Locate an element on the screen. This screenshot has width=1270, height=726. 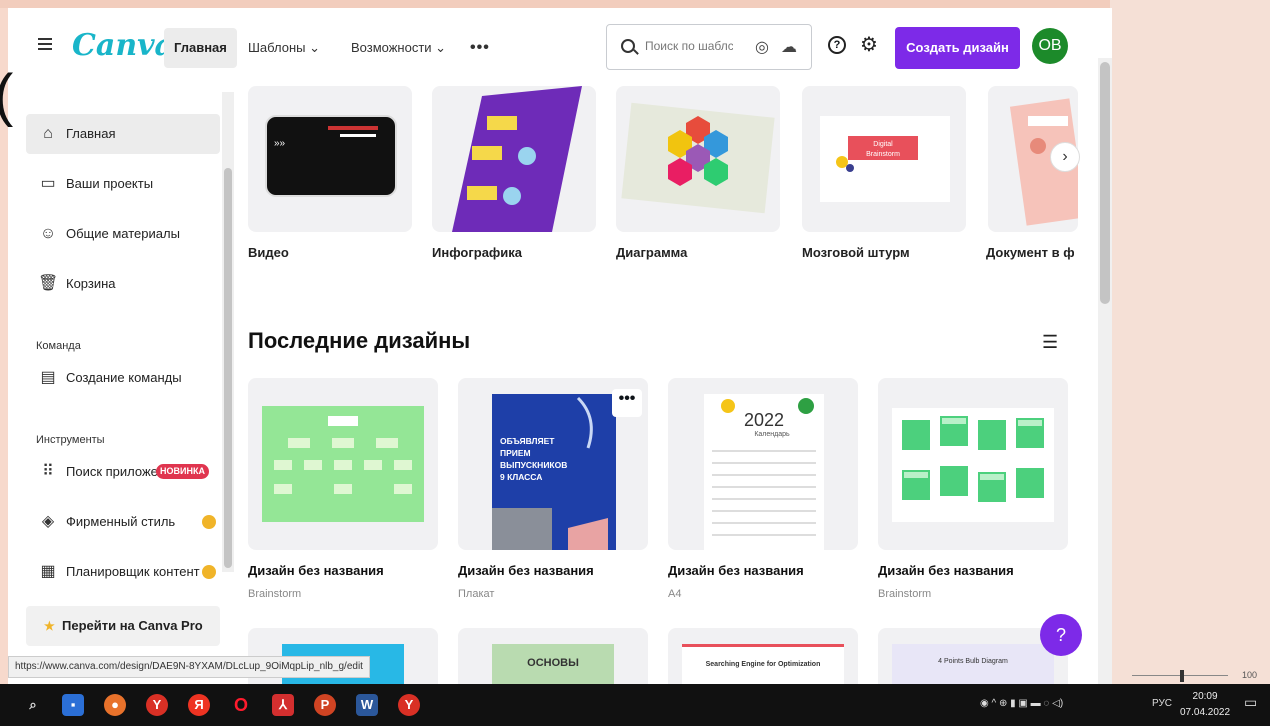
notifications-icon: ▭ is located at coordinates (1250, 702).